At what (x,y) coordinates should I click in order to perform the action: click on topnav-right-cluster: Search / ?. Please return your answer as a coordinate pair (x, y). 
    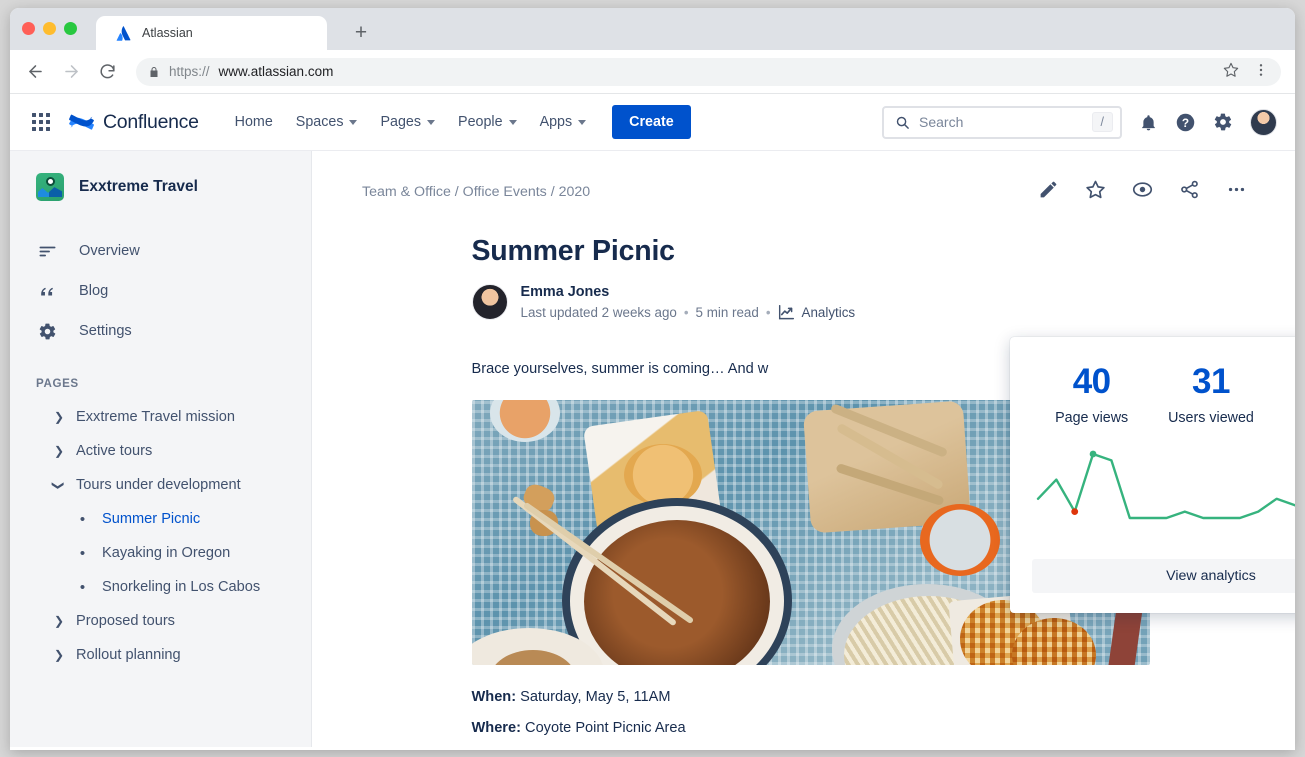
    Looking at the image, I should click on (1079, 122).